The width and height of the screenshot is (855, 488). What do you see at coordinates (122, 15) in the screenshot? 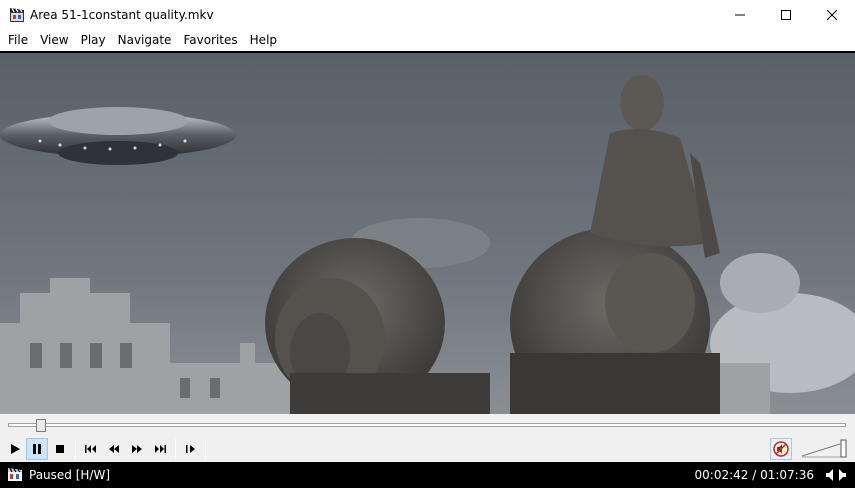
I see `window-title: Area 51-1constant quality.mkv` at bounding box center [122, 15].